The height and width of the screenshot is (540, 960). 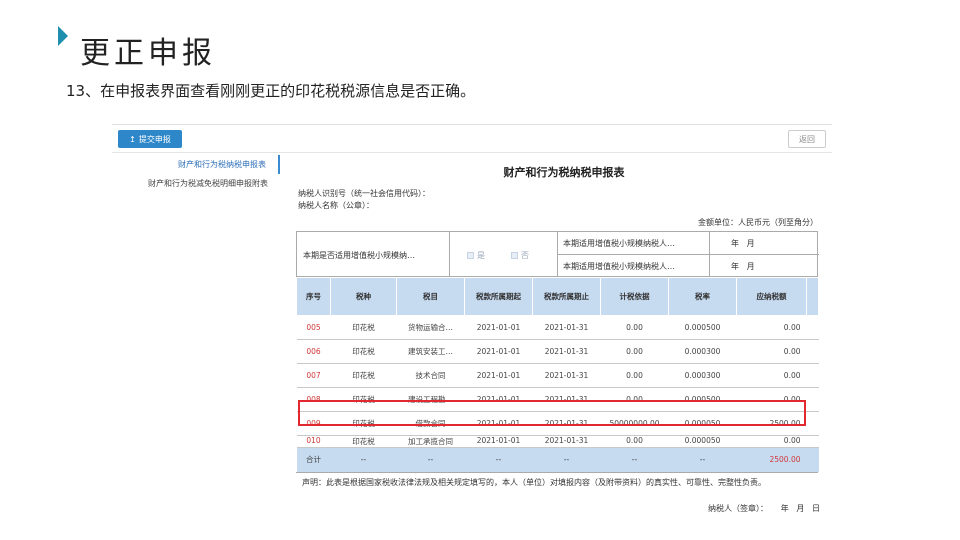 I want to click on total-tax-due: 2500.00, so click(x=771, y=459).